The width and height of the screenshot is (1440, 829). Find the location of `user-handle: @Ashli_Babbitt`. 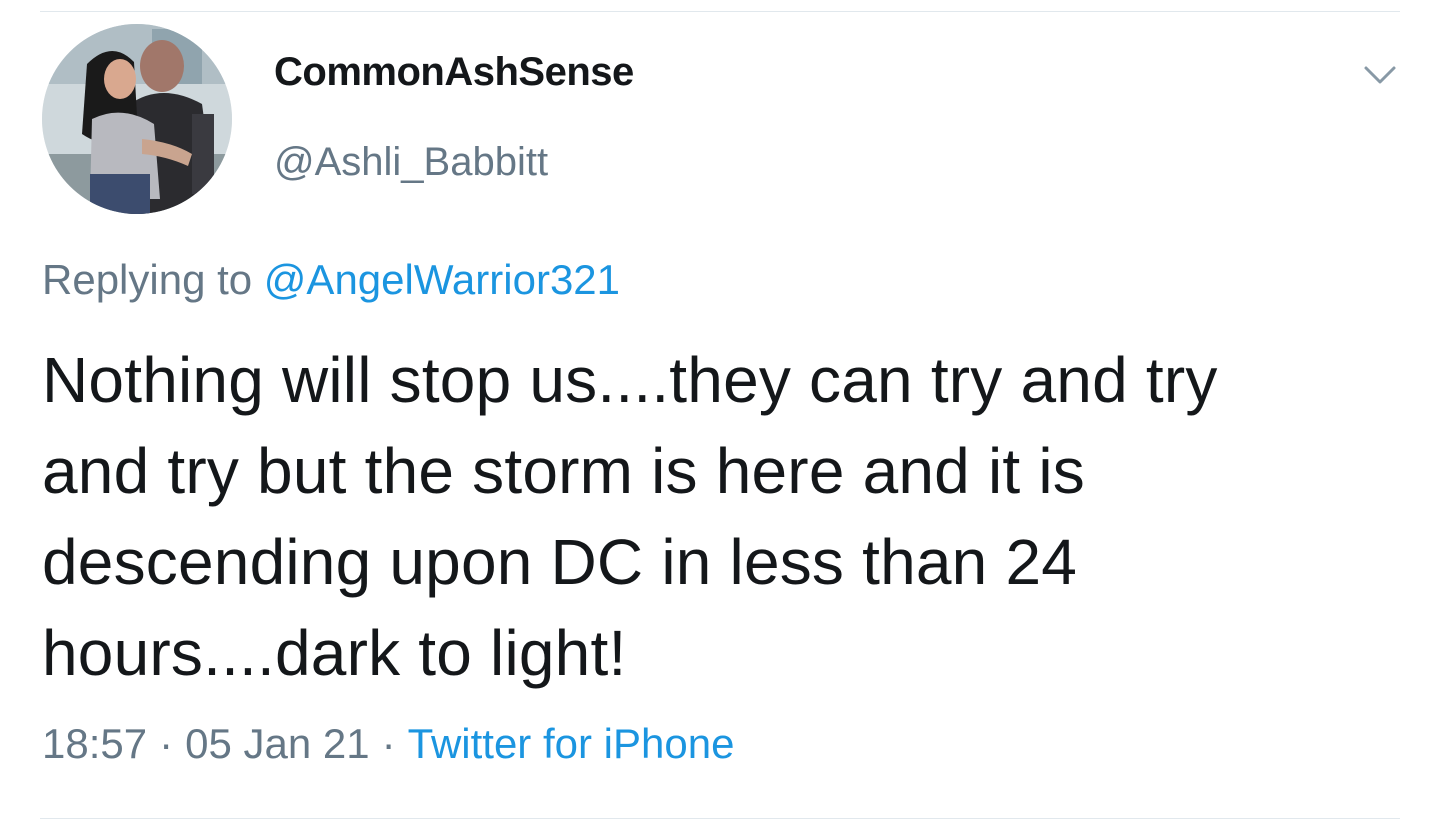

user-handle: @Ashli_Babbitt is located at coordinates (411, 162).